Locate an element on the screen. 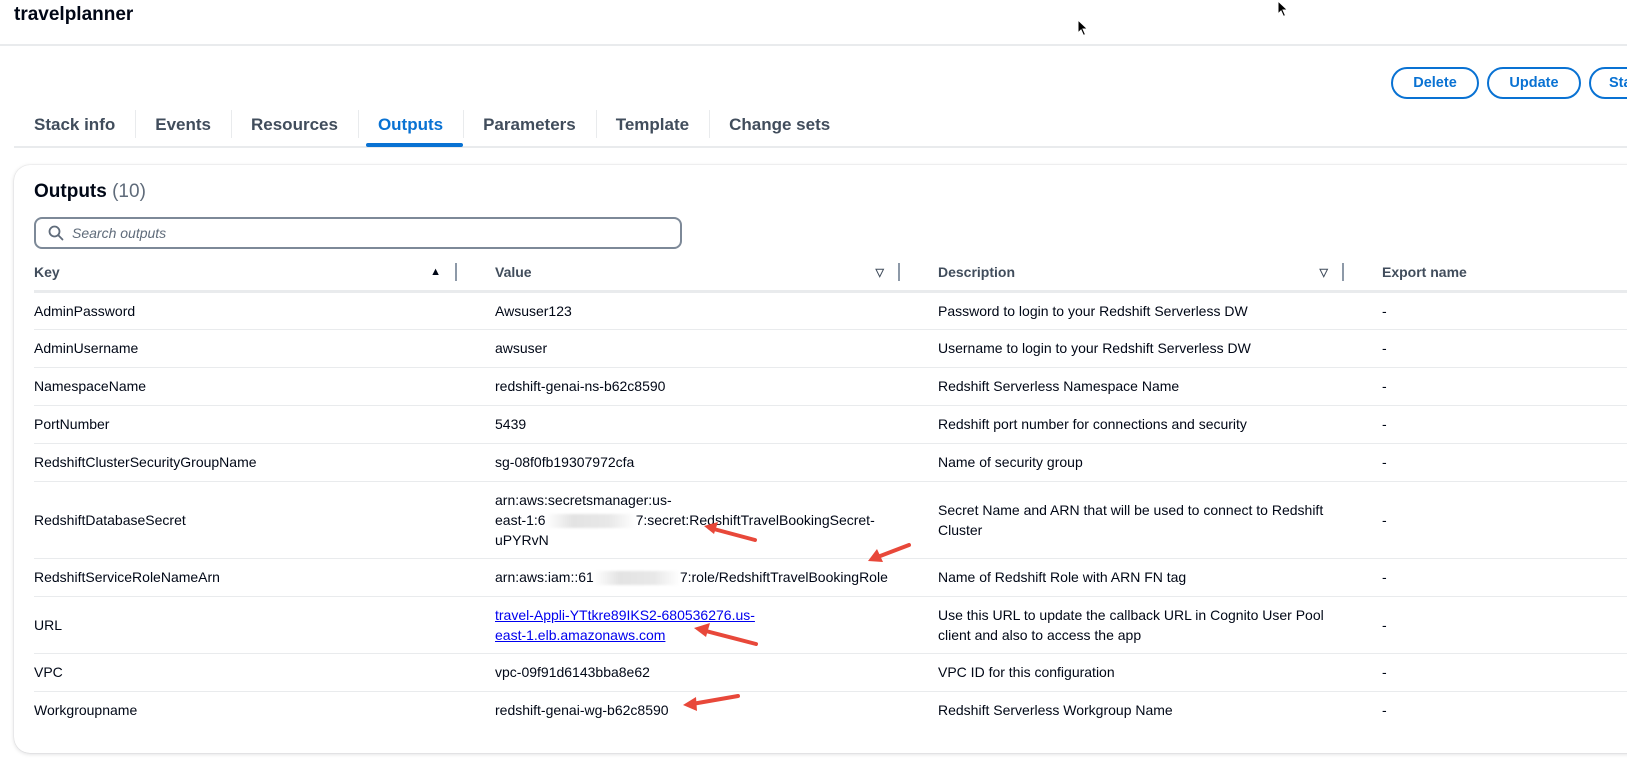 This screenshot has height=774, width=1627. tab-parameters: Parameters is located at coordinates (529, 125).